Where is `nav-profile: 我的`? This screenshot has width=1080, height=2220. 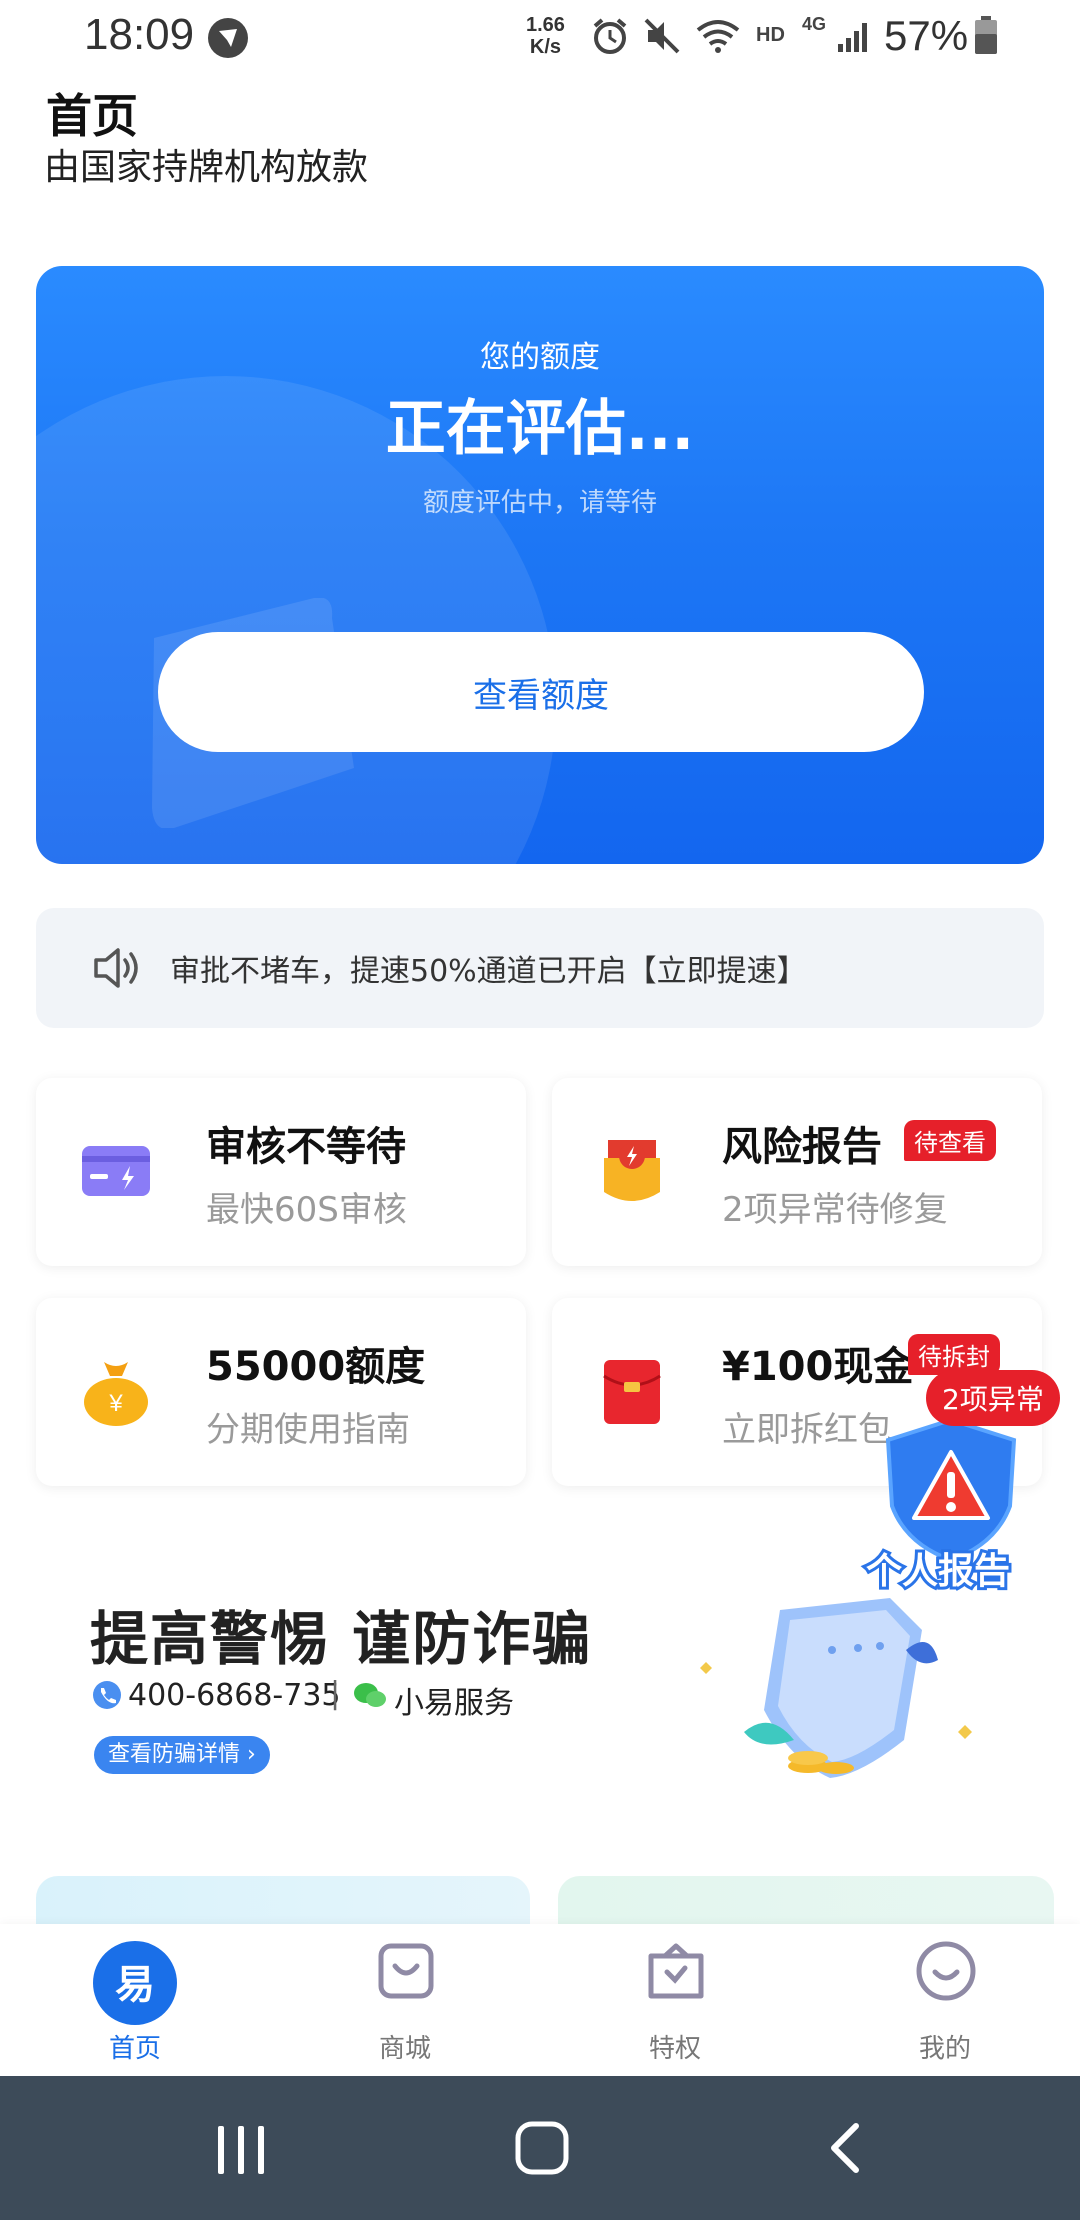
nav-profile: 我的 is located at coordinates (945, 2000).